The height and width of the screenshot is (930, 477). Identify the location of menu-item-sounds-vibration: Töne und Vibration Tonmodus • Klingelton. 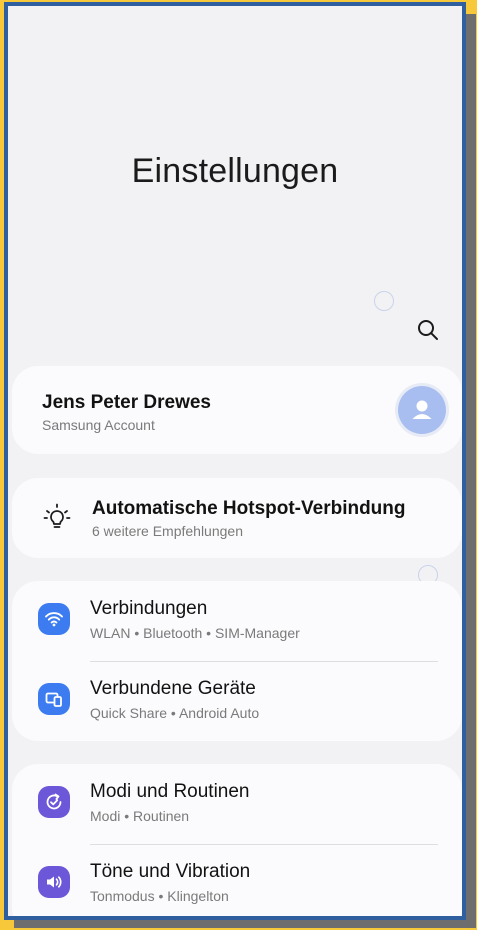
(237, 880).